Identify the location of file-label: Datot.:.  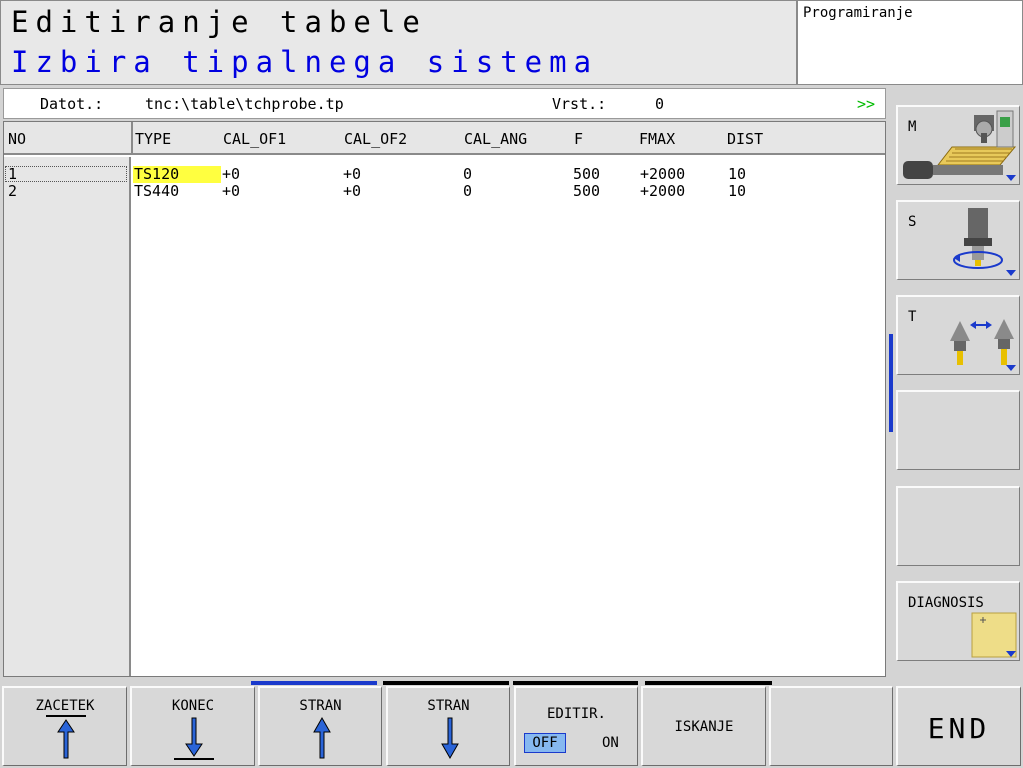
(72, 104).